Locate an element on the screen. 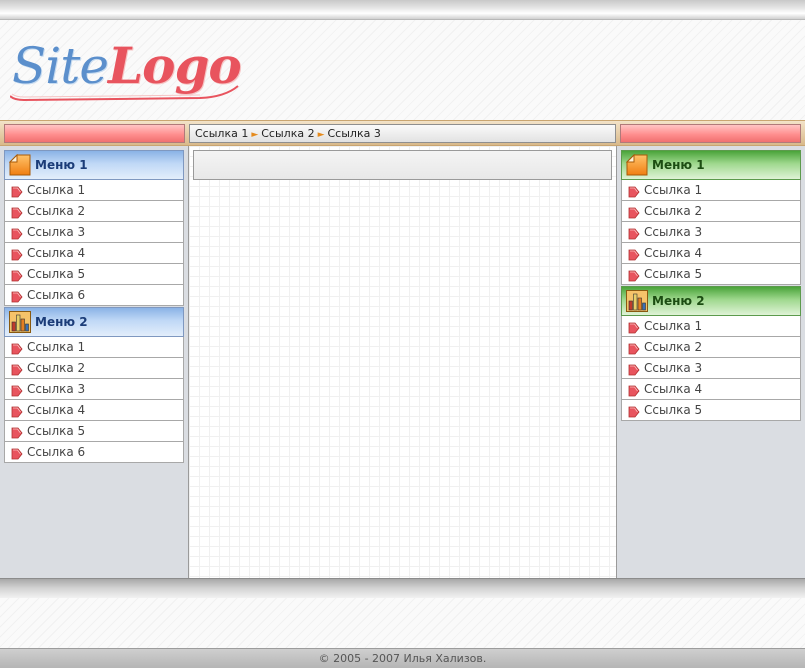 The width and height of the screenshot is (805, 668). breadcrumb-link-3: Ссылка 3 is located at coordinates (354, 133).